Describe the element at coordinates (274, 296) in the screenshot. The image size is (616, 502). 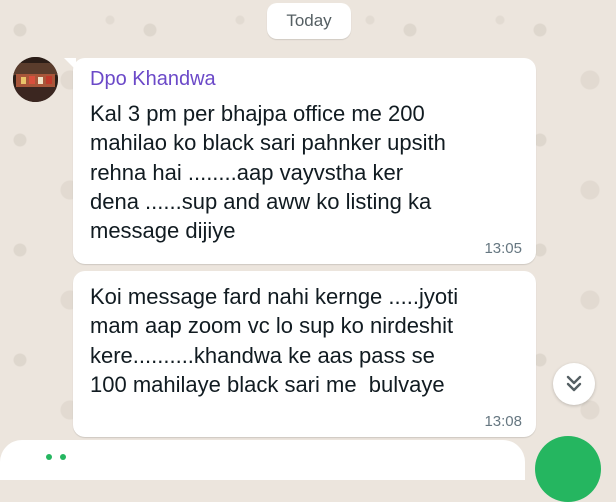
I see `message-line: Koi message fard nahi kernge .....jyoti` at that location.